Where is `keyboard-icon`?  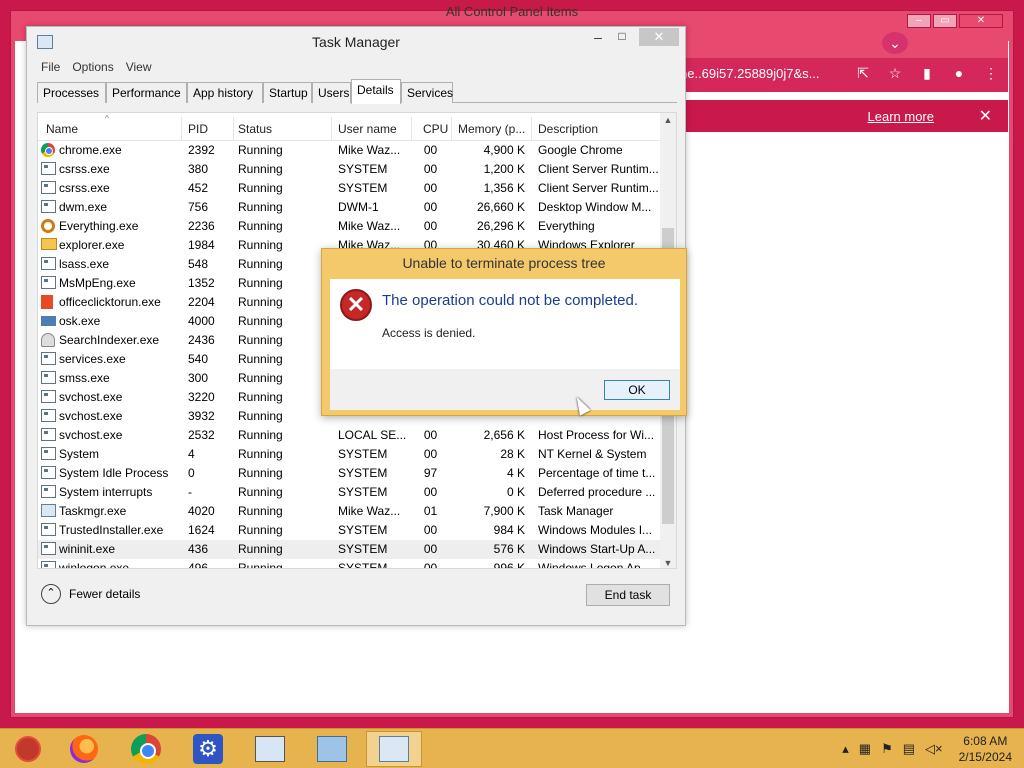 keyboard-icon is located at coordinates (48, 321).